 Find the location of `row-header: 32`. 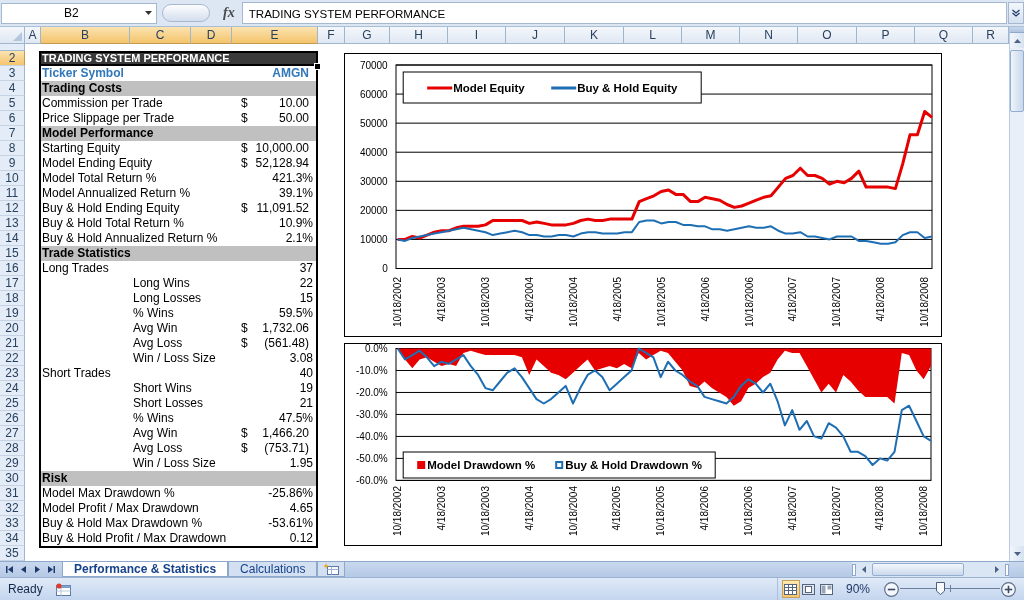

row-header: 32 is located at coordinates (12, 508).